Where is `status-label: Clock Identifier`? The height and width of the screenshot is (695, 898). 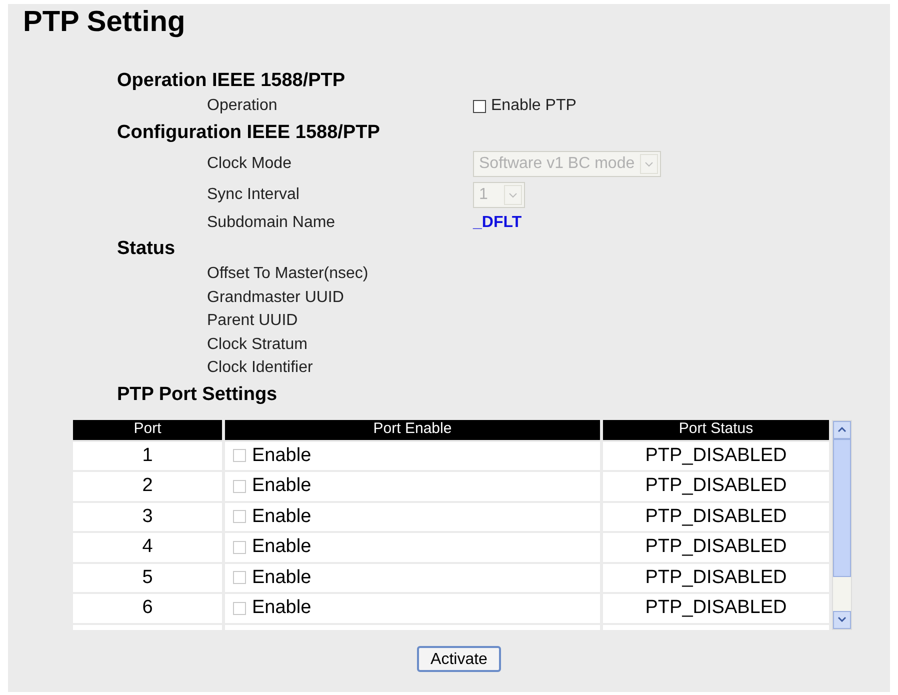
status-label: Clock Identifier is located at coordinates (260, 368).